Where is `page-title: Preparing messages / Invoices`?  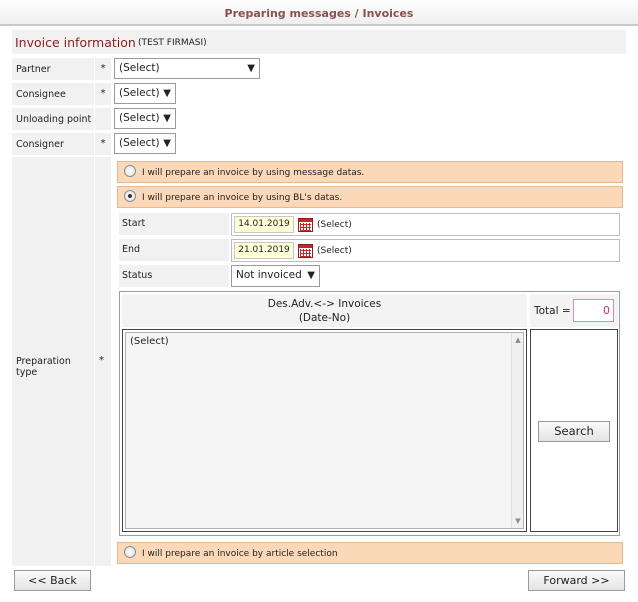
page-title: Preparing messages / Invoices is located at coordinates (319, 13).